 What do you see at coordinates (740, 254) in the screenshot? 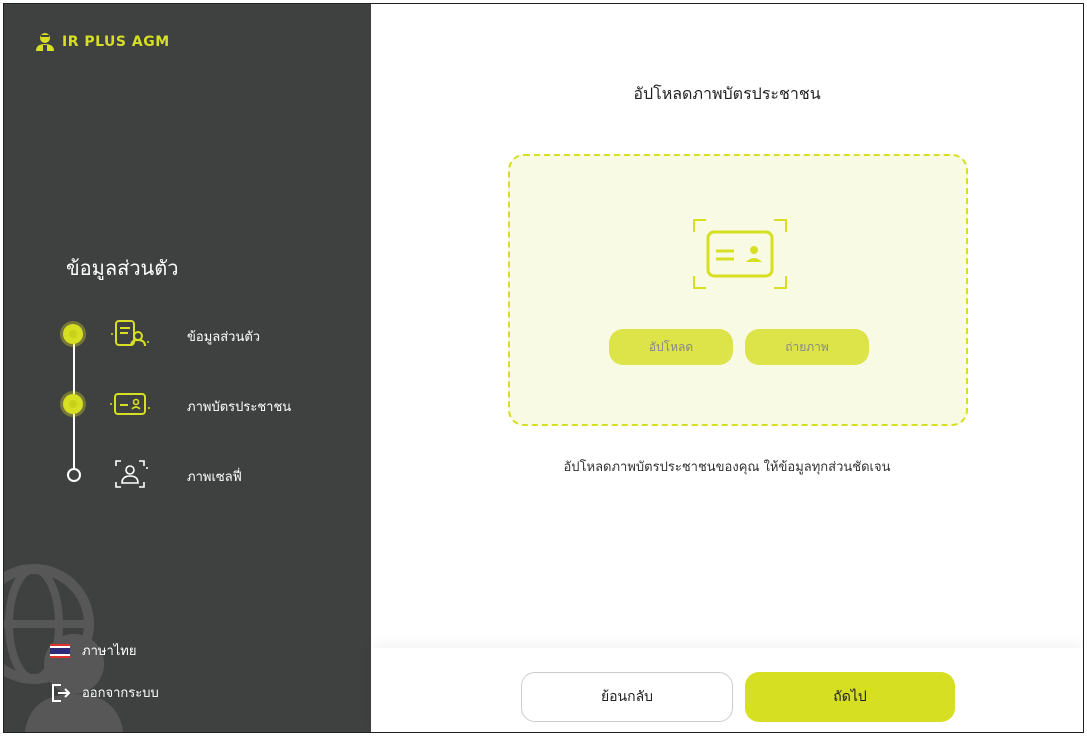
I see `id-card-scan-icon` at bounding box center [740, 254].